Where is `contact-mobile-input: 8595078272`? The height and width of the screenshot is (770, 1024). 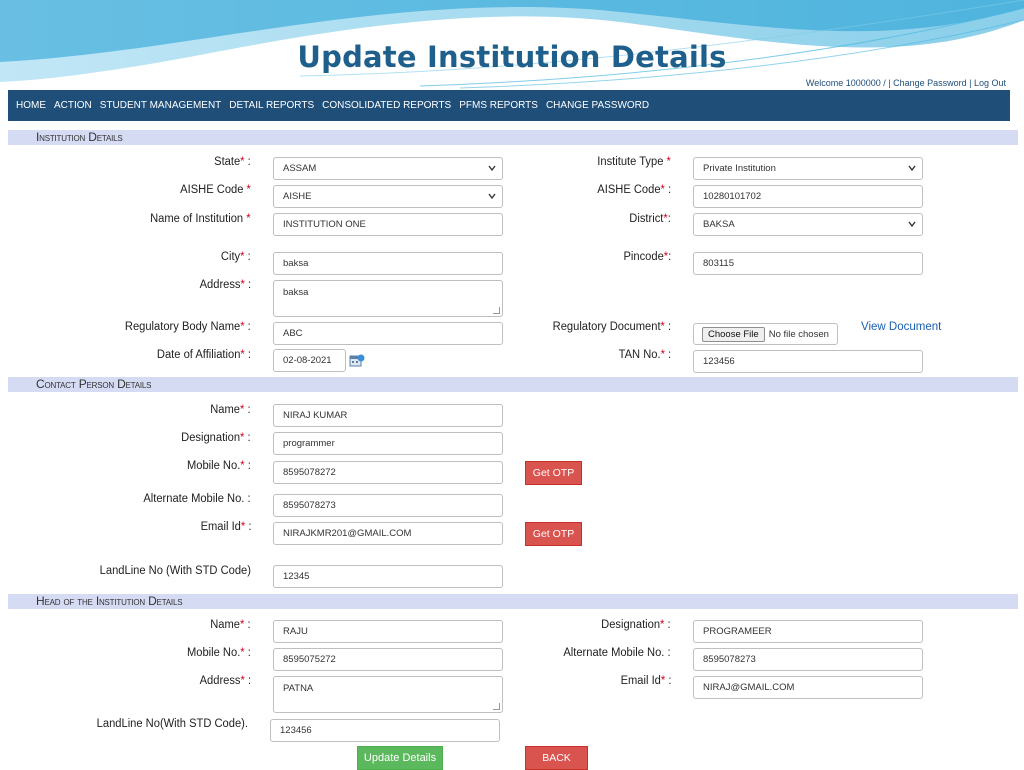
contact-mobile-input: 8595078272 is located at coordinates (388, 472).